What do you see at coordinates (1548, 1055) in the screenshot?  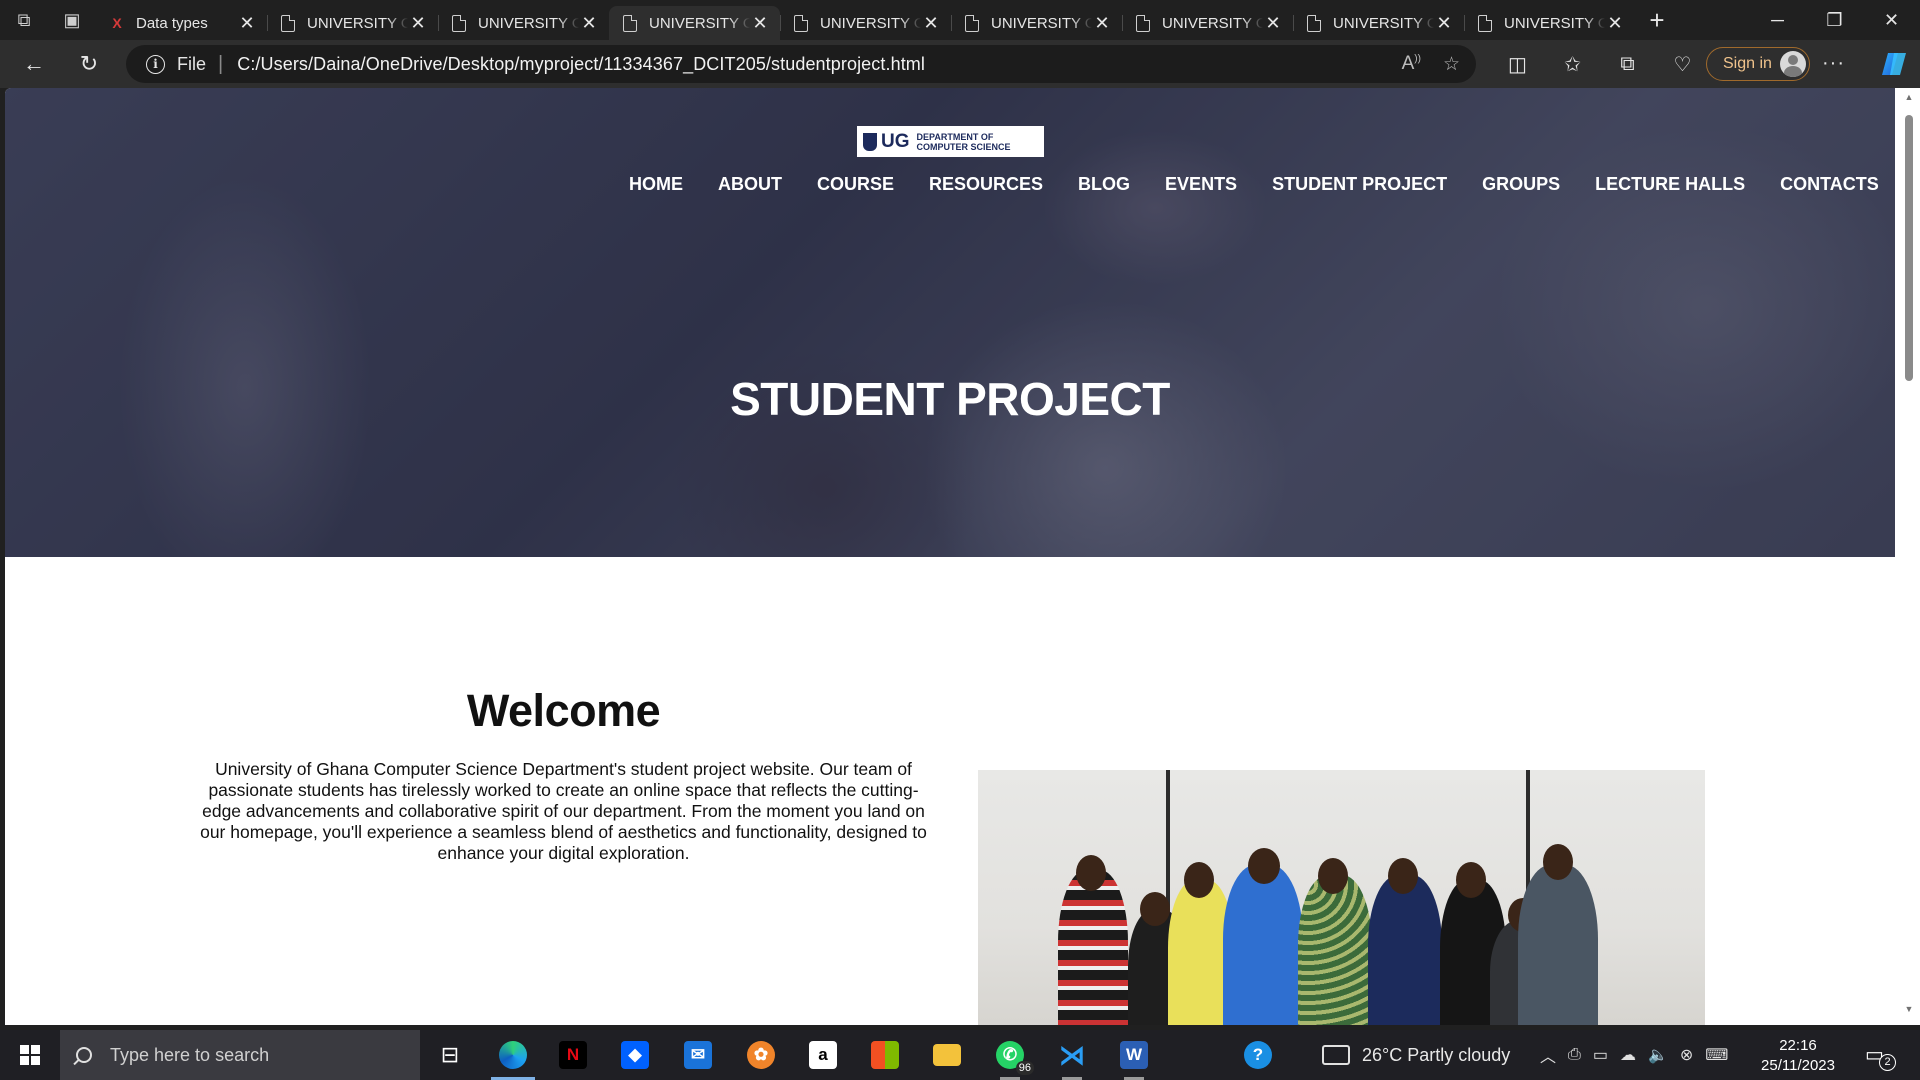 I see `show-hidden-icons-icon: ︿` at bounding box center [1548, 1055].